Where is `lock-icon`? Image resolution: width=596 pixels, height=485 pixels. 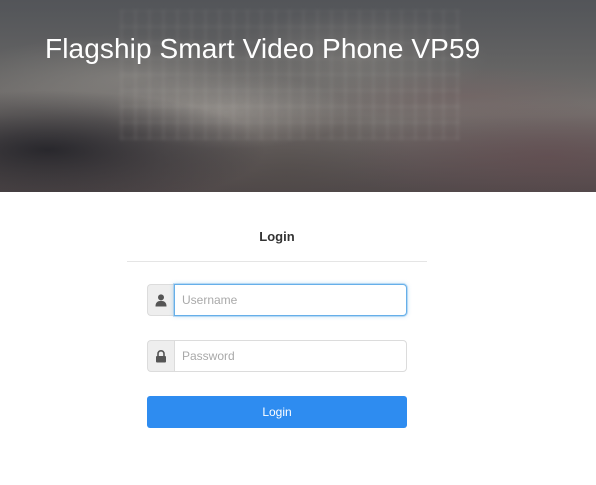
lock-icon is located at coordinates (160, 356).